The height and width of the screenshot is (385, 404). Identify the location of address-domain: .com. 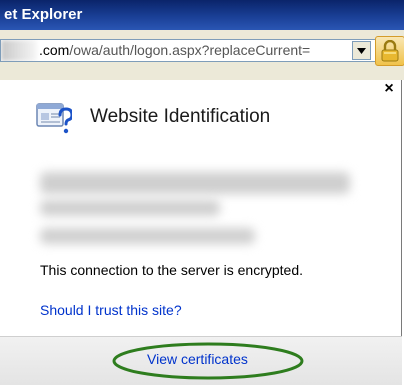
(54, 50).